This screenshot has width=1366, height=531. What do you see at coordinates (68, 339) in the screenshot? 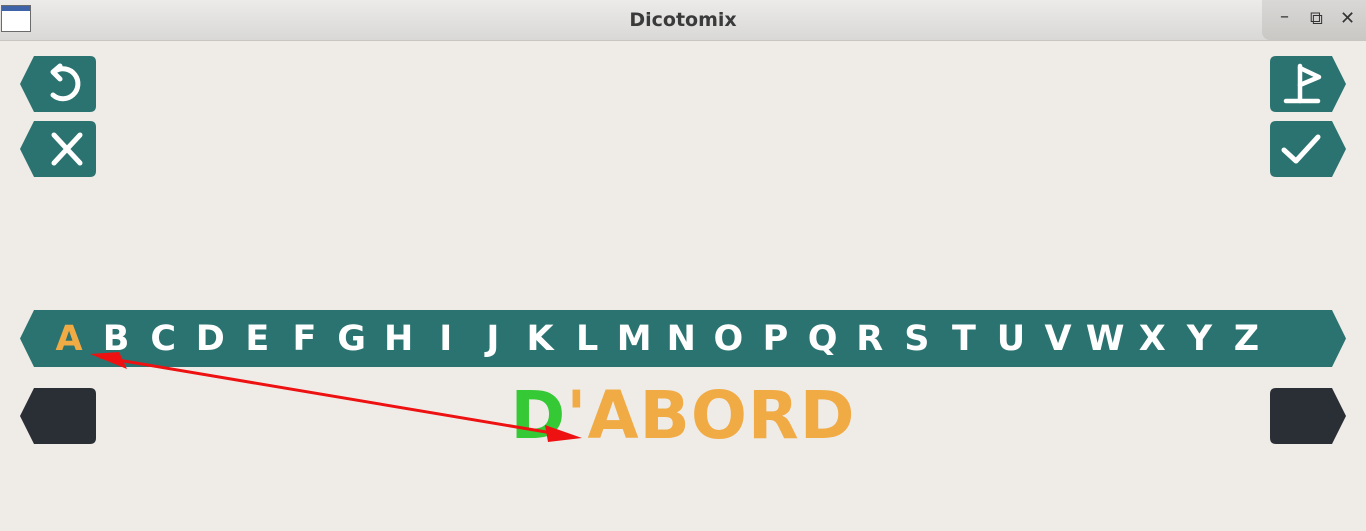
I see `letter-a: A` at bounding box center [68, 339].